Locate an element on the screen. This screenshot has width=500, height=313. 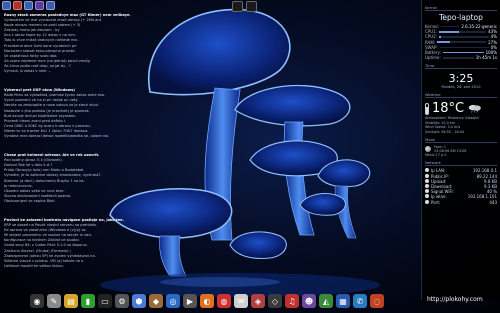
stat-value: 1h 45m 1s is located at coordinates (486, 58).